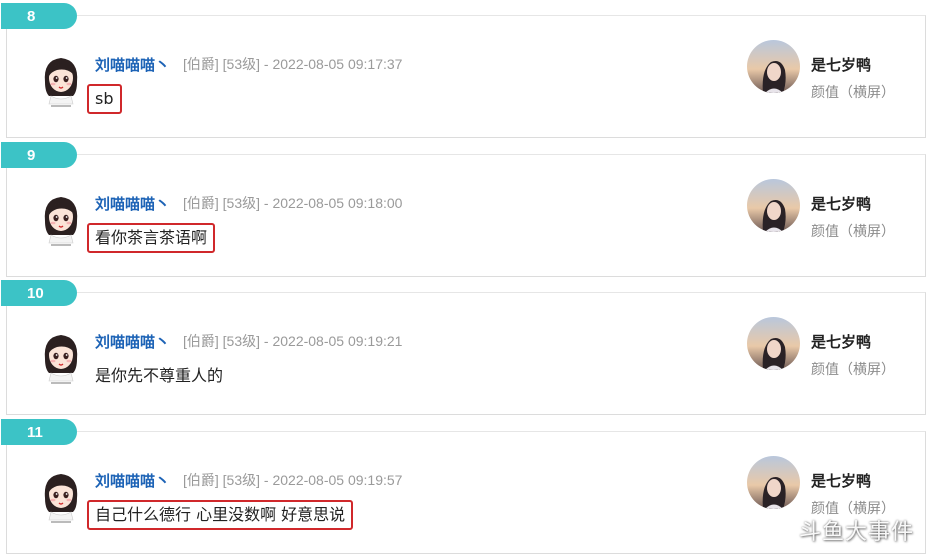  What do you see at coordinates (293, 341) in the screenshot?
I see `comment-meta: [伯爵] [53级] - 2022-08-05 09:19:21` at bounding box center [293, 341].